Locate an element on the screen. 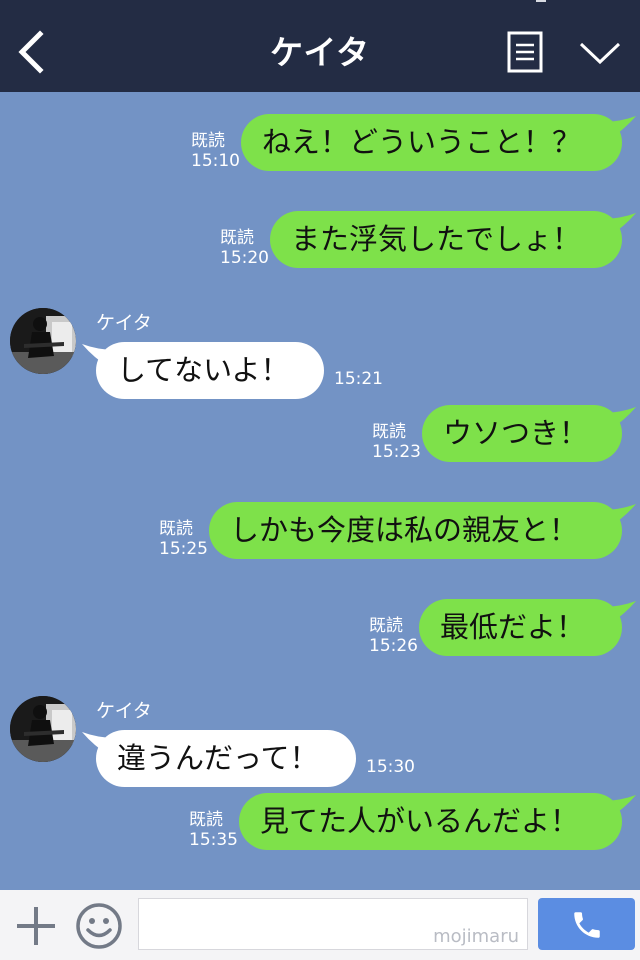 The height and width of the screenshot is (960, 640). message-bubble: ねえ！どういうこと！？ is located at coordinates (438, 142).